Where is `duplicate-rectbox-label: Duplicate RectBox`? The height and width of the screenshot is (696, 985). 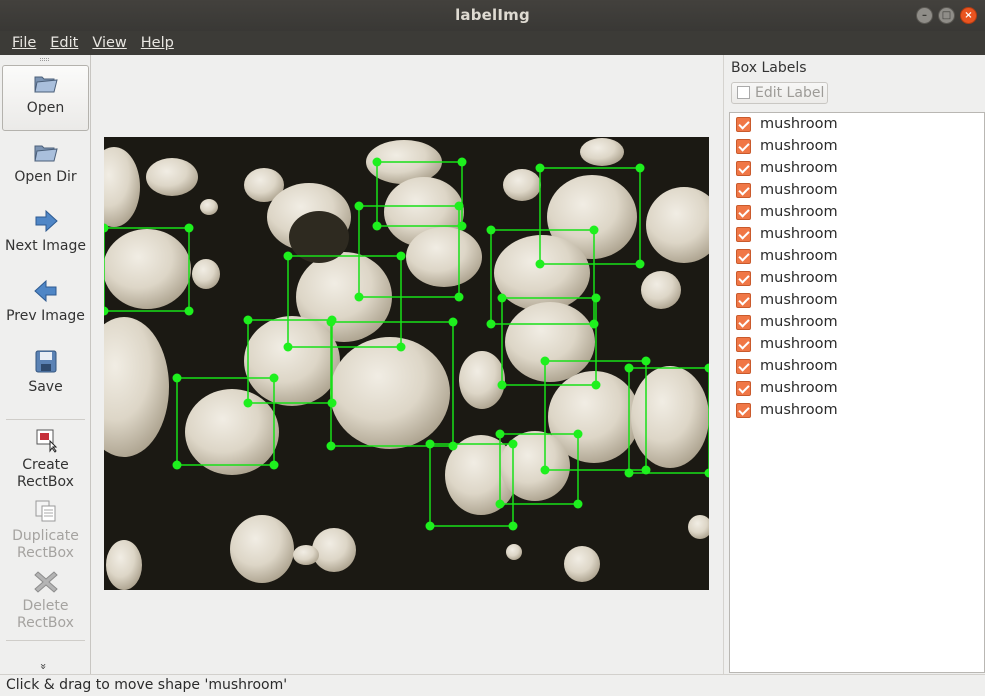 duplicate-rectbox-label: Duplicate RectBox is located at coordinates (45, 544).